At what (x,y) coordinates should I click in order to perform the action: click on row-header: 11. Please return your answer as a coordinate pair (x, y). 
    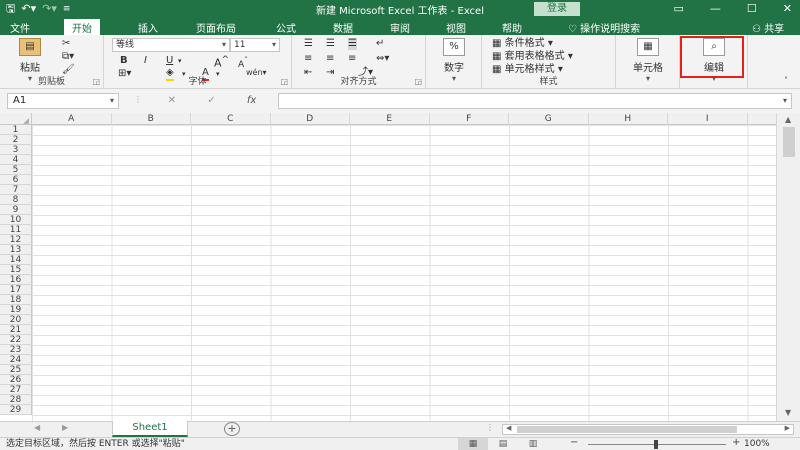
    Looking at the image, I should click on (16, 230).